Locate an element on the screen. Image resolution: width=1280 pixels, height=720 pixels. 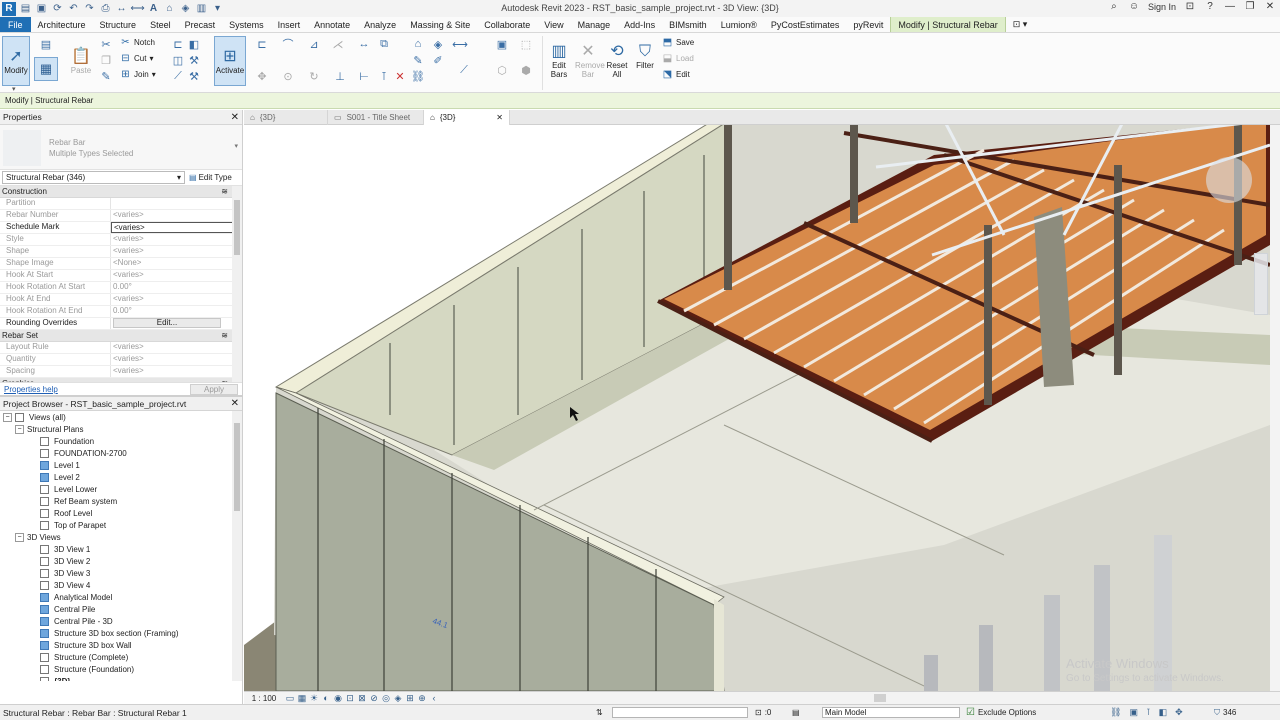
tree-item-3d-view: Structure (Foundation) is located at coordinates (121, 669).